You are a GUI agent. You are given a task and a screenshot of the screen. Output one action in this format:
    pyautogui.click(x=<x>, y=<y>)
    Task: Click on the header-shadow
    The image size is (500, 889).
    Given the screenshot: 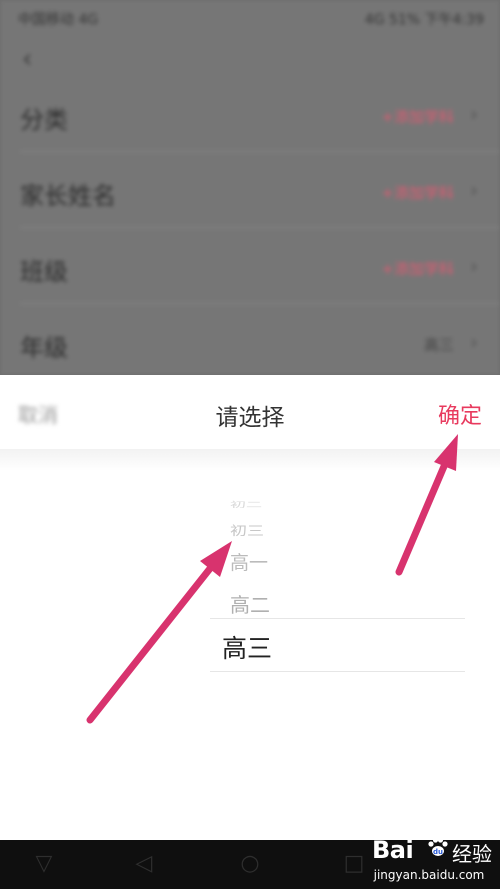 What is the action you would take?
    pyautogui.click(x=250, y=460)
    